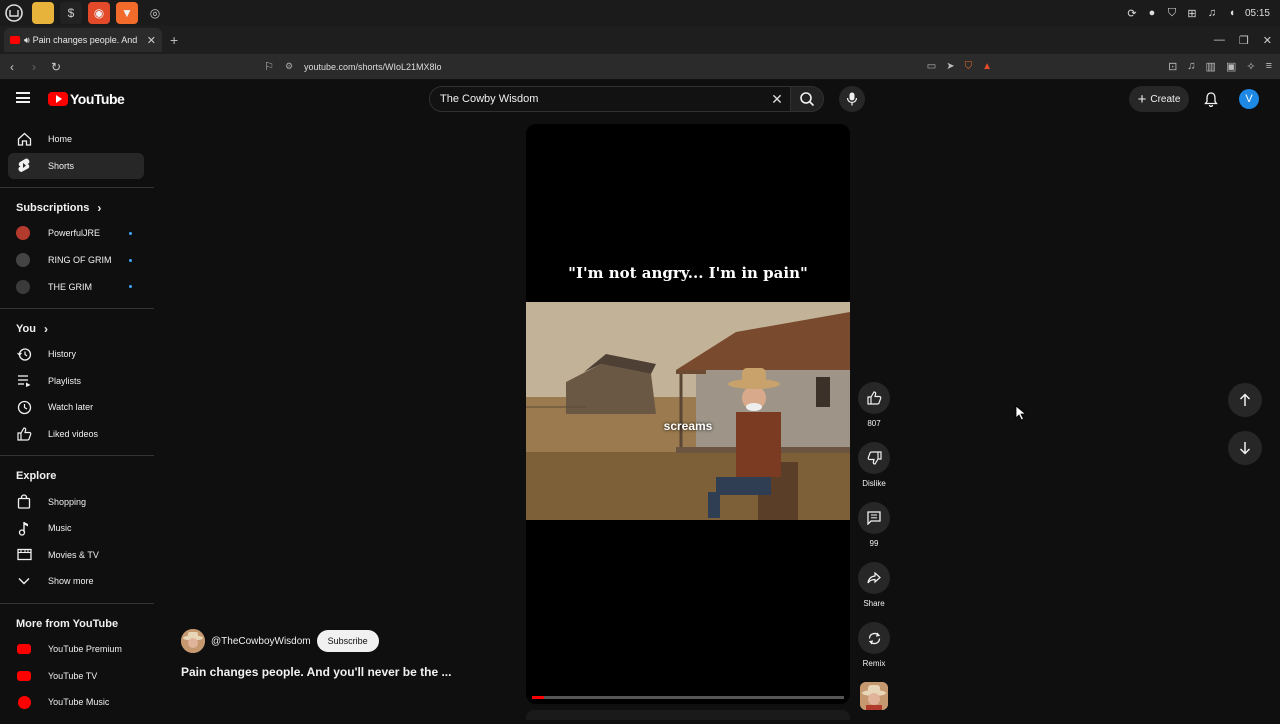 The width and height of the screenshot is (1280, 724). Describe the element at coordinates (23, 97) in the screenshot. I see `hamburger-menu-icon` at that location.